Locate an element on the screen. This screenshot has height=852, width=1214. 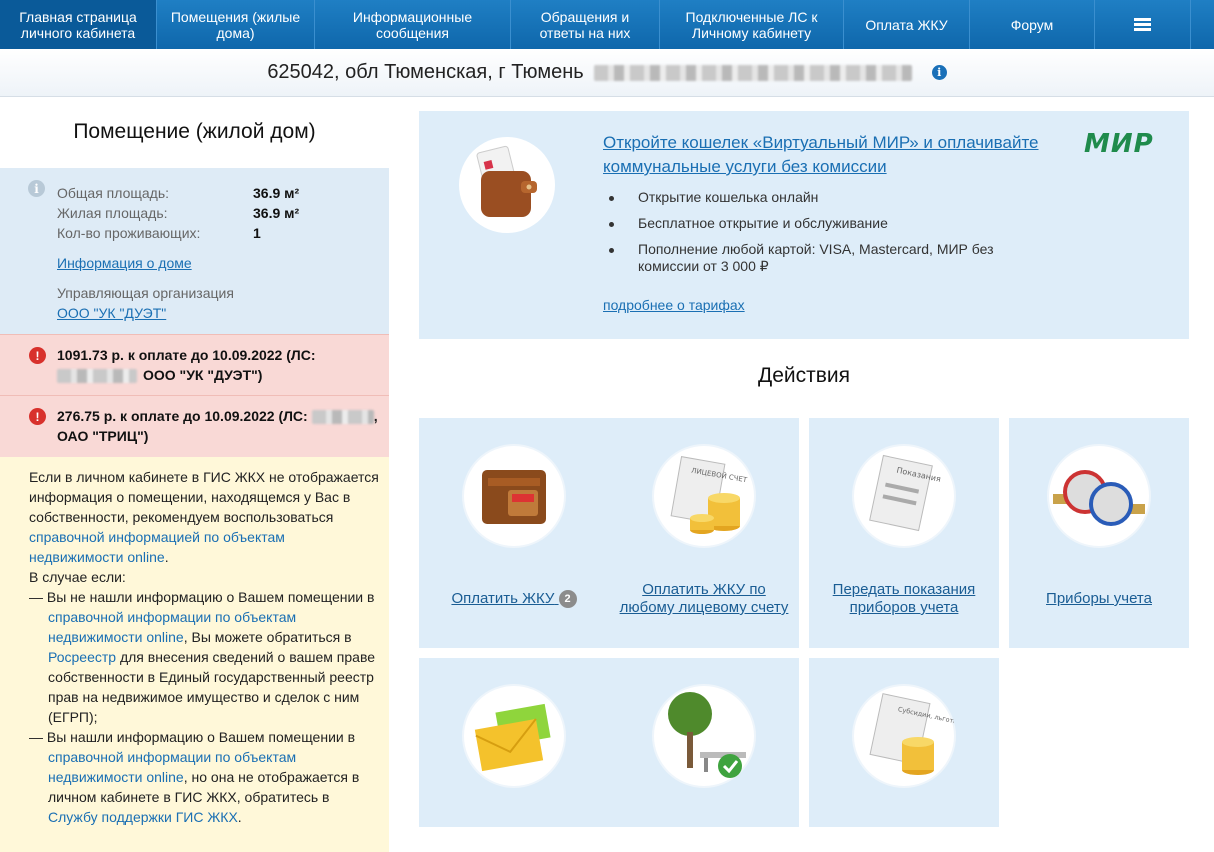
address-redacted is located at coordinates (752, 72).